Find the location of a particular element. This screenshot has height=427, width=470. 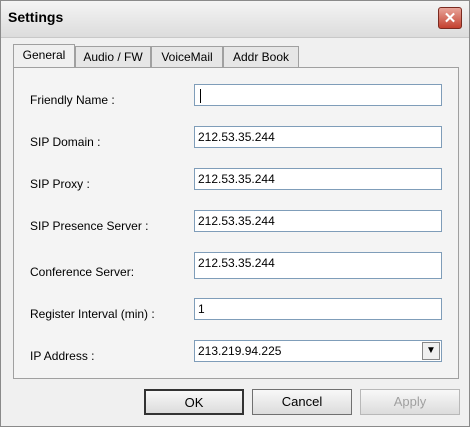

tab-audio-fw: Audio / FW is located at coordinates (113, 56).